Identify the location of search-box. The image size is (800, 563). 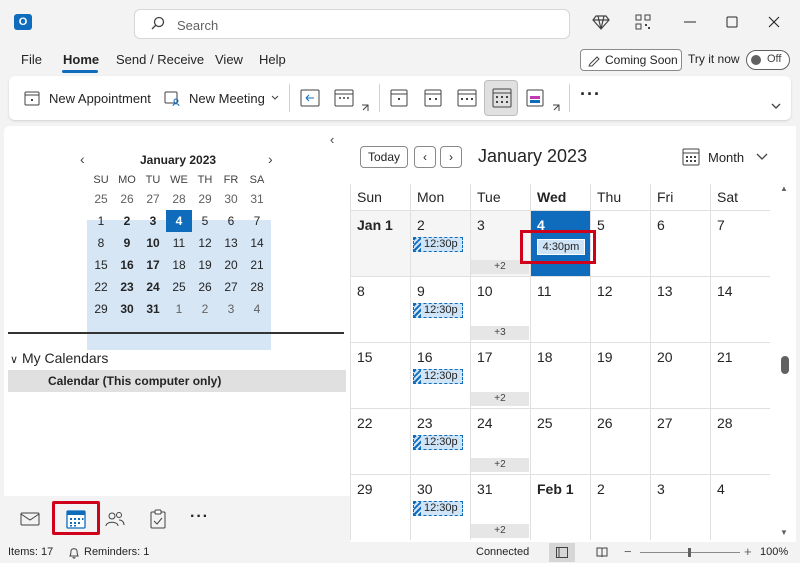
(352, 24).